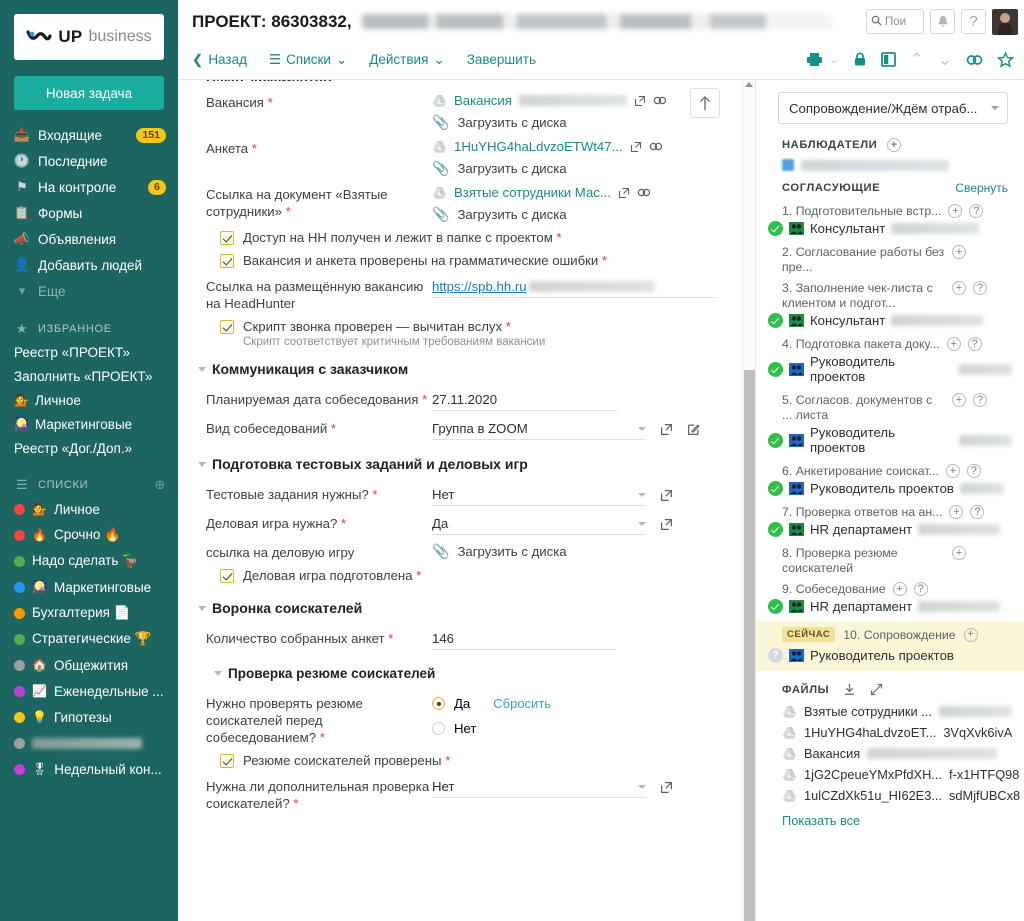  Describe the element at coordinates (890, 732) in the screenshot. I see `file-item: 1HuYHG4haLdvzoET... 3VqXvk6ivA` at that location.